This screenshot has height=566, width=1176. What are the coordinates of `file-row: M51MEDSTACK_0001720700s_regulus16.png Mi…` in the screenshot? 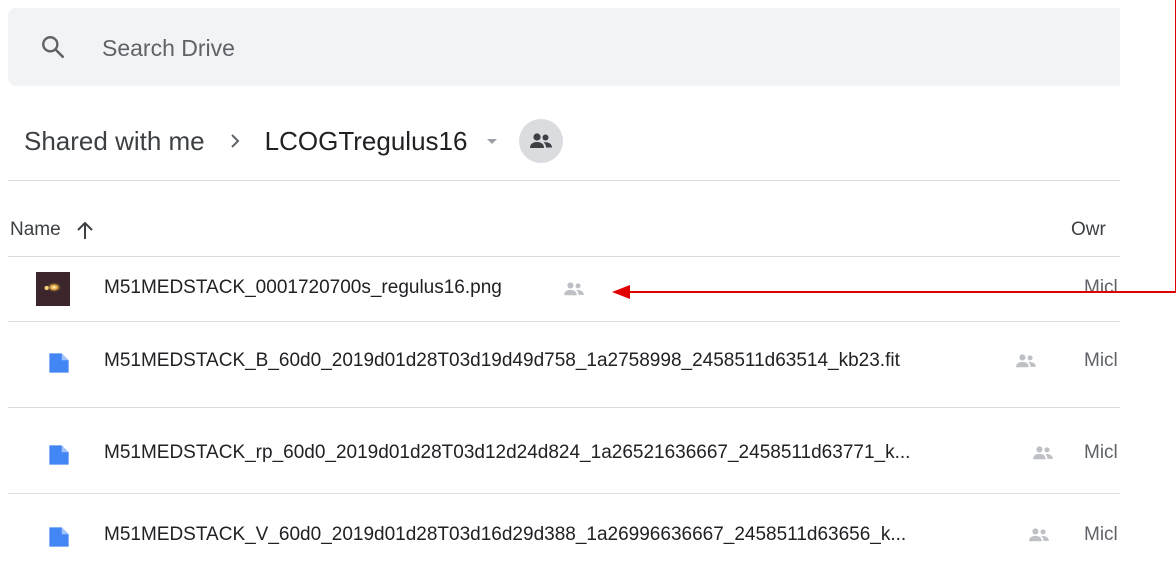 It's located at (564, 291).